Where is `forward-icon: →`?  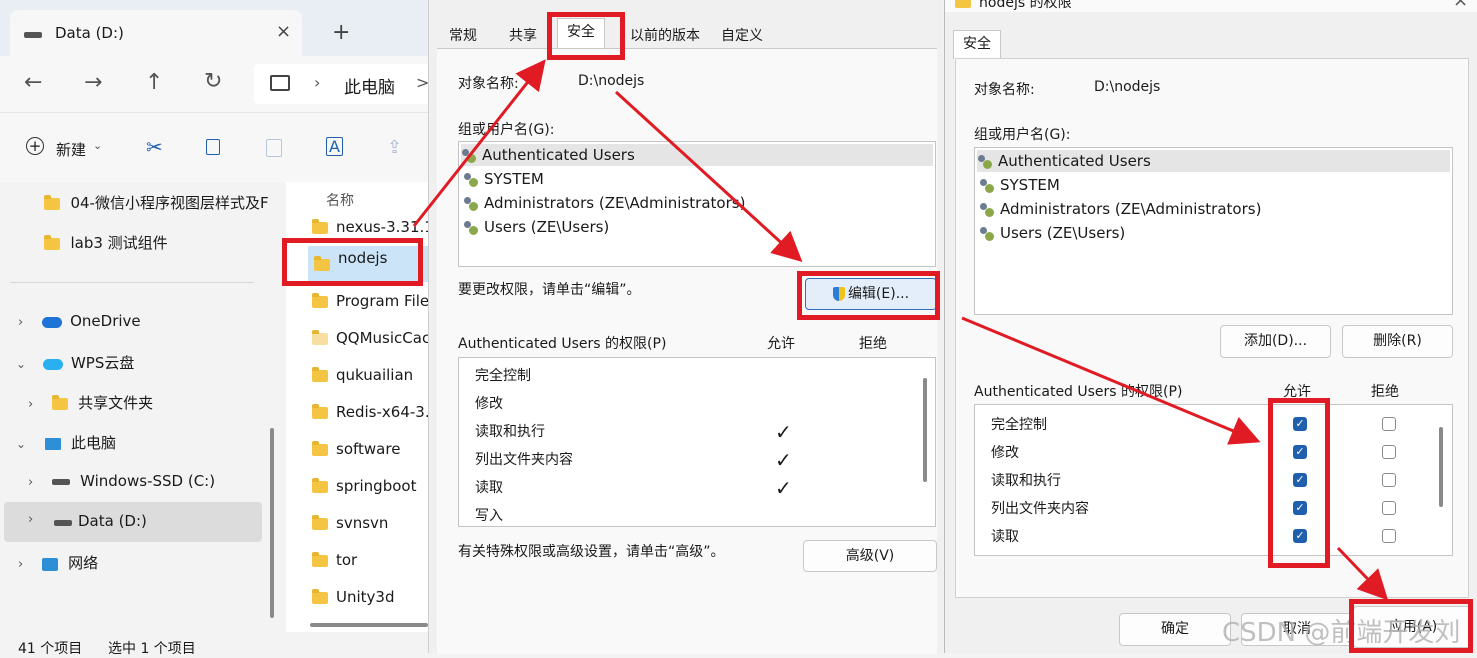 forward-icon: → is located at coordinates (93, 82).